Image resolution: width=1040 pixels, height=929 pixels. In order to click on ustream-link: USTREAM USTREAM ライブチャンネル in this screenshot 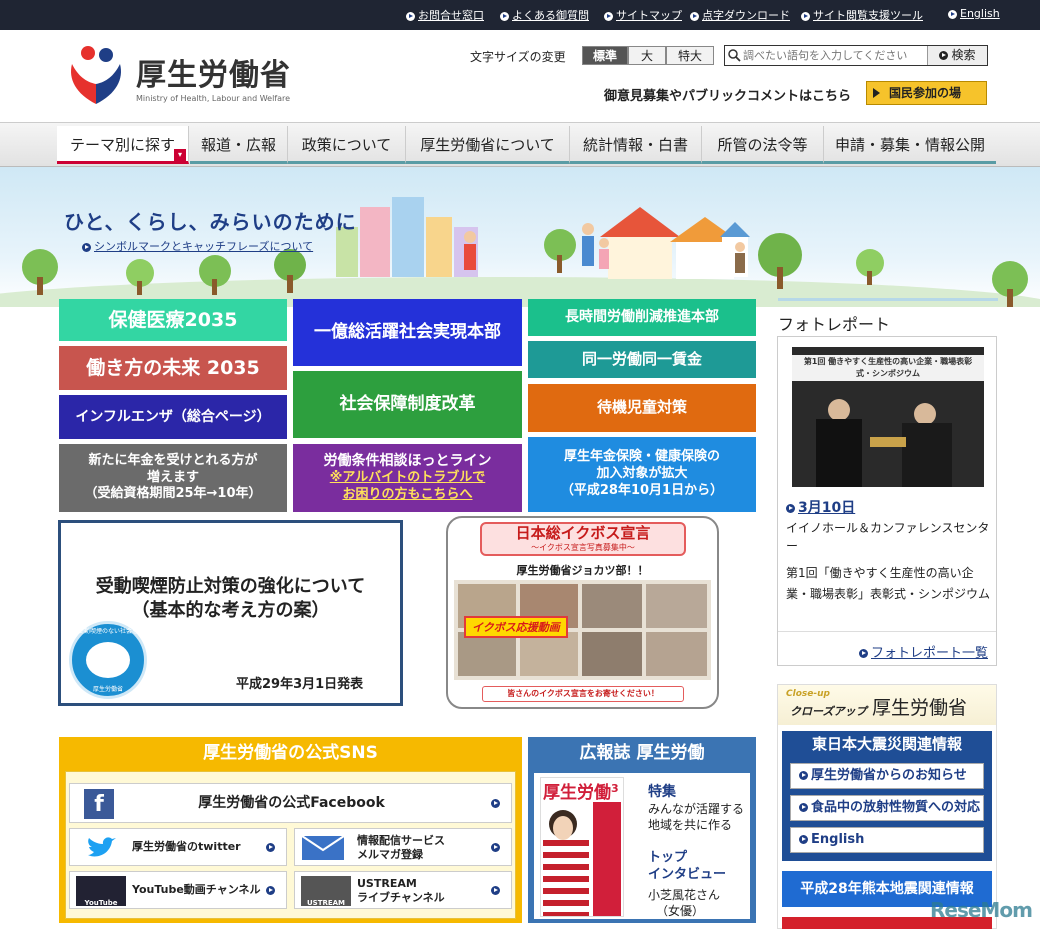, I will do `click(403, 890)`.